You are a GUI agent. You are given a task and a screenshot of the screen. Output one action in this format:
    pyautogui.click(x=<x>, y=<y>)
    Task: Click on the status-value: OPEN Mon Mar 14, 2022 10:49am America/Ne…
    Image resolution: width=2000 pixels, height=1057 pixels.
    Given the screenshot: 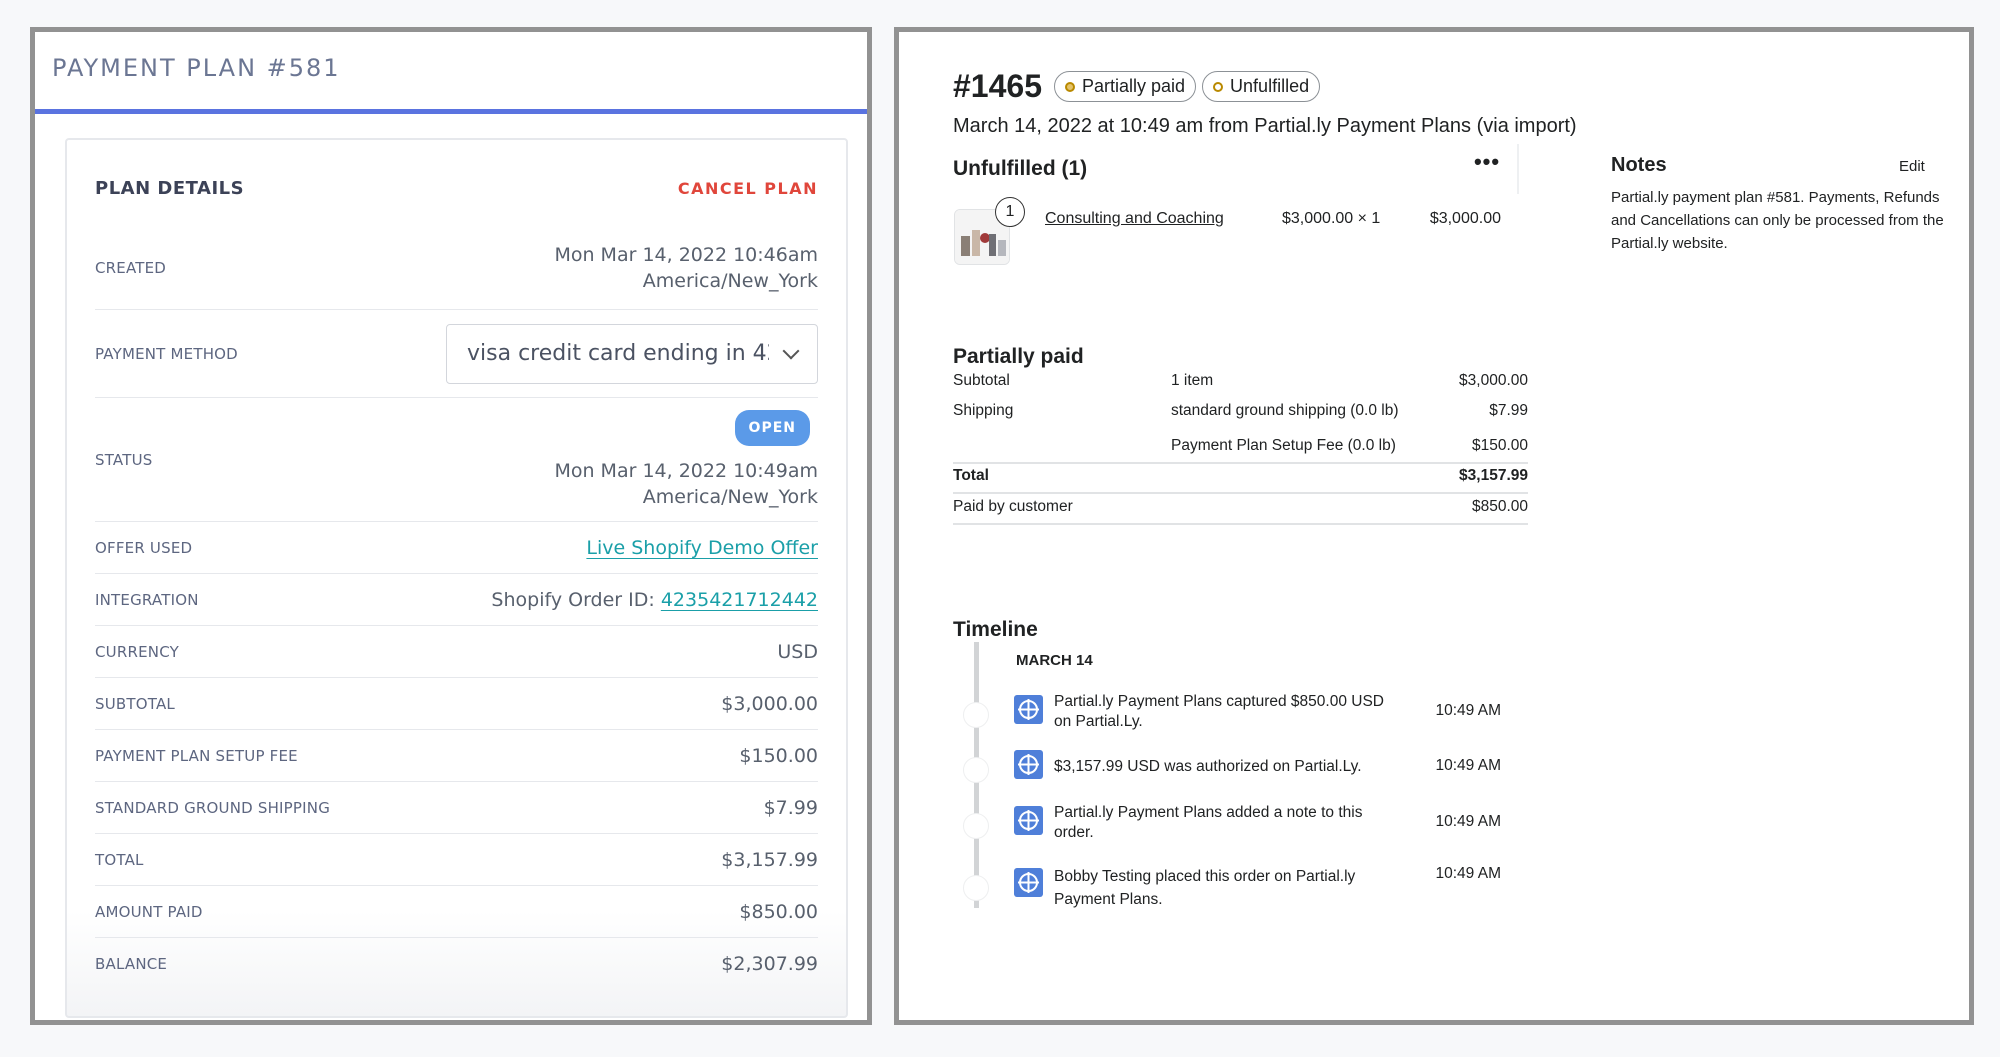 What is the action you would take?
    pyautogui.click(x=686, y=459)
    